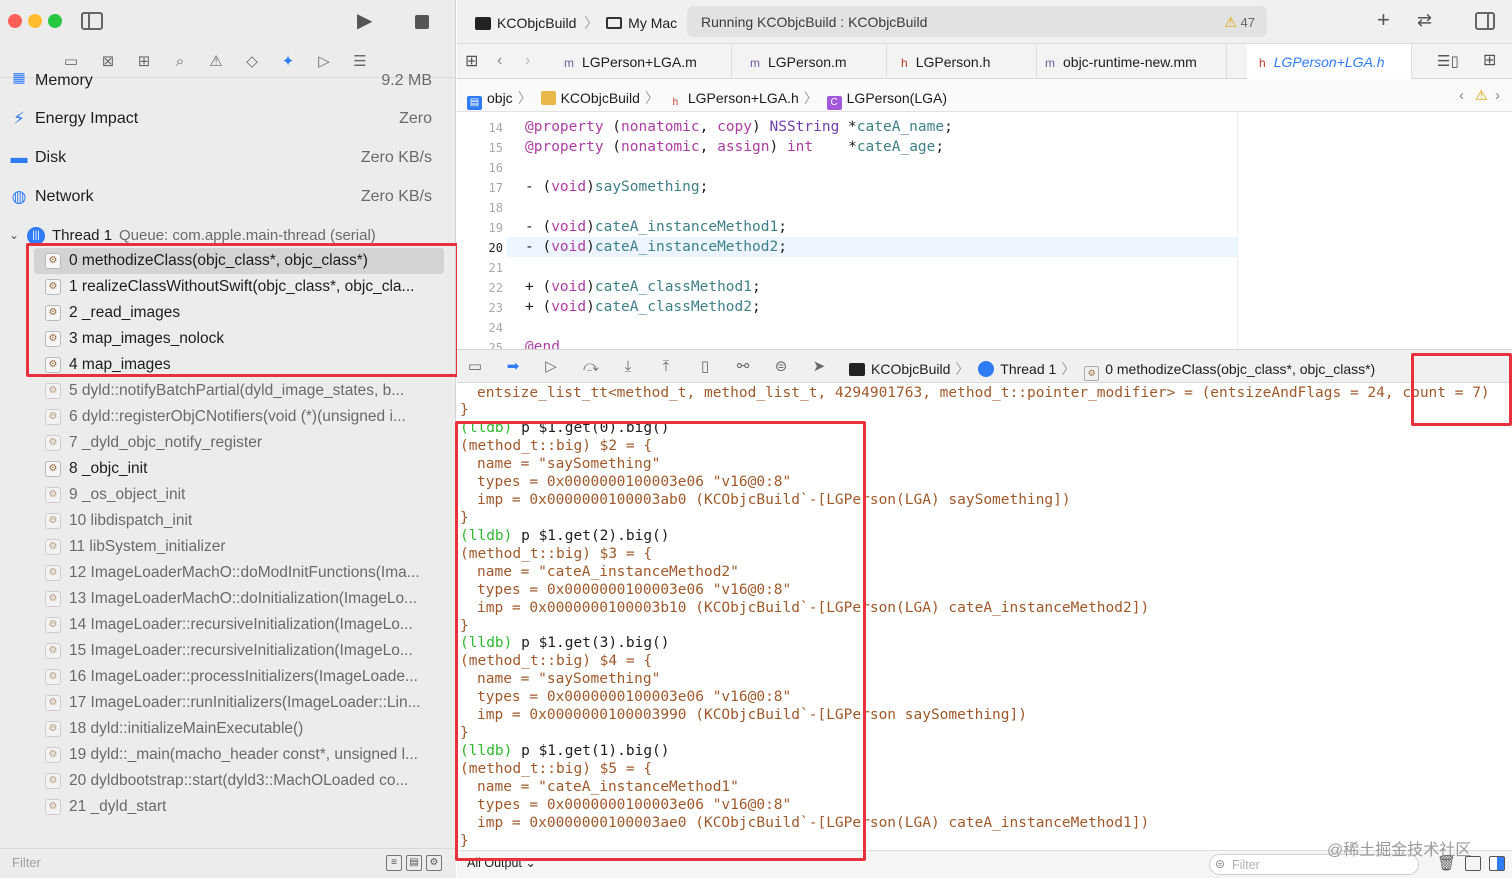  I want to click on warning-icon: ⚠, so click(1481, 95).